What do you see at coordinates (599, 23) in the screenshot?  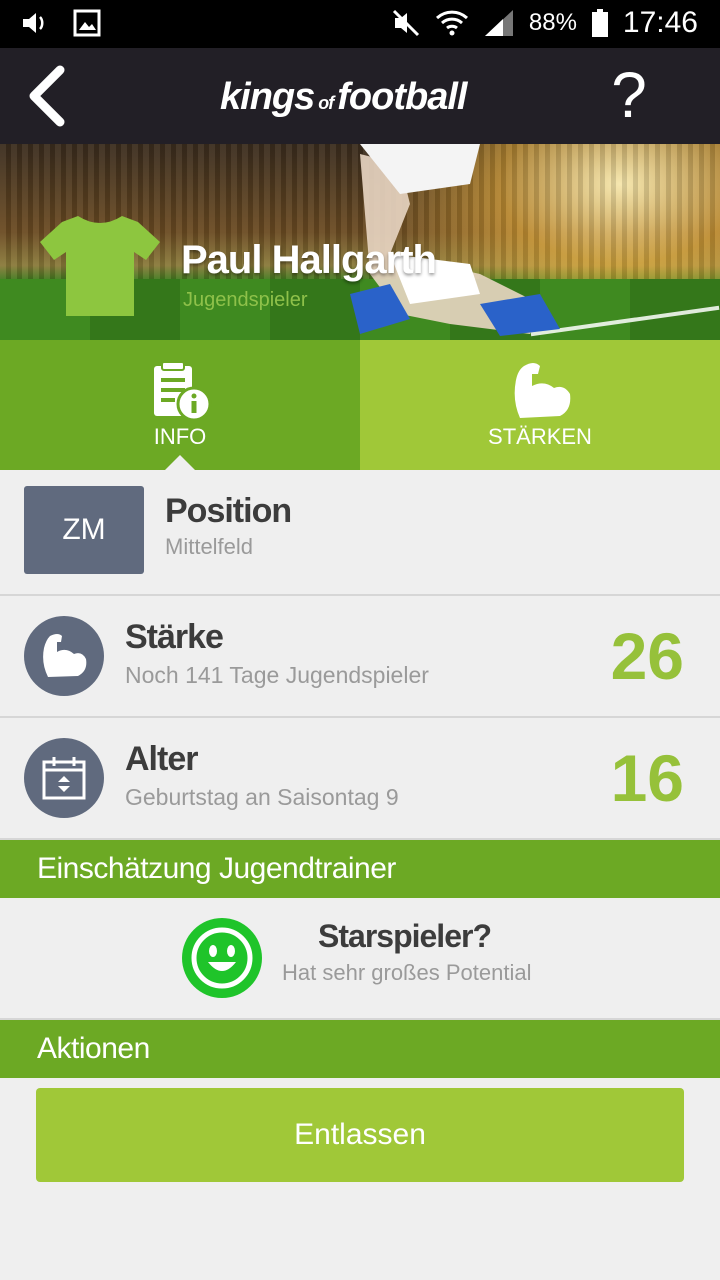 I see `battery-icon` at bounding box center [599, 23].